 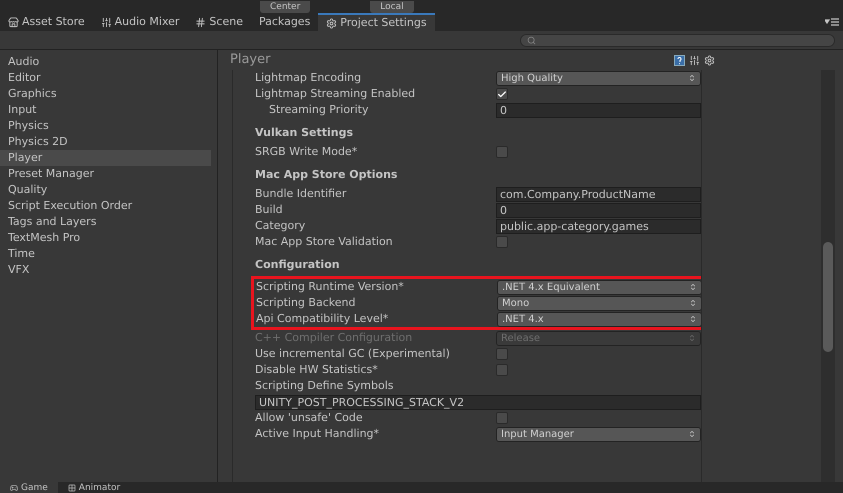 What do you see at coordinates (285, 7) in the screenshot?
I see `toolbar-button: Center` at bounding box center [285, 7].